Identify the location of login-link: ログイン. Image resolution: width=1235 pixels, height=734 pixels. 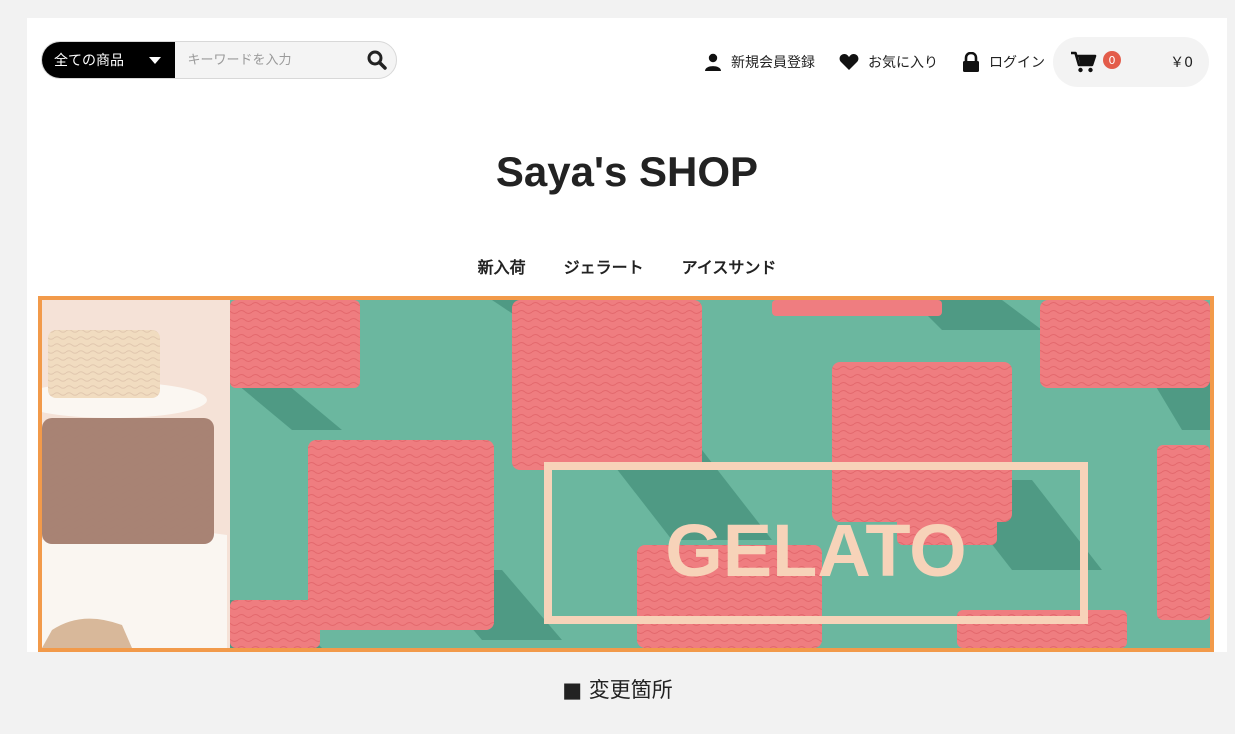
(1003, 62).